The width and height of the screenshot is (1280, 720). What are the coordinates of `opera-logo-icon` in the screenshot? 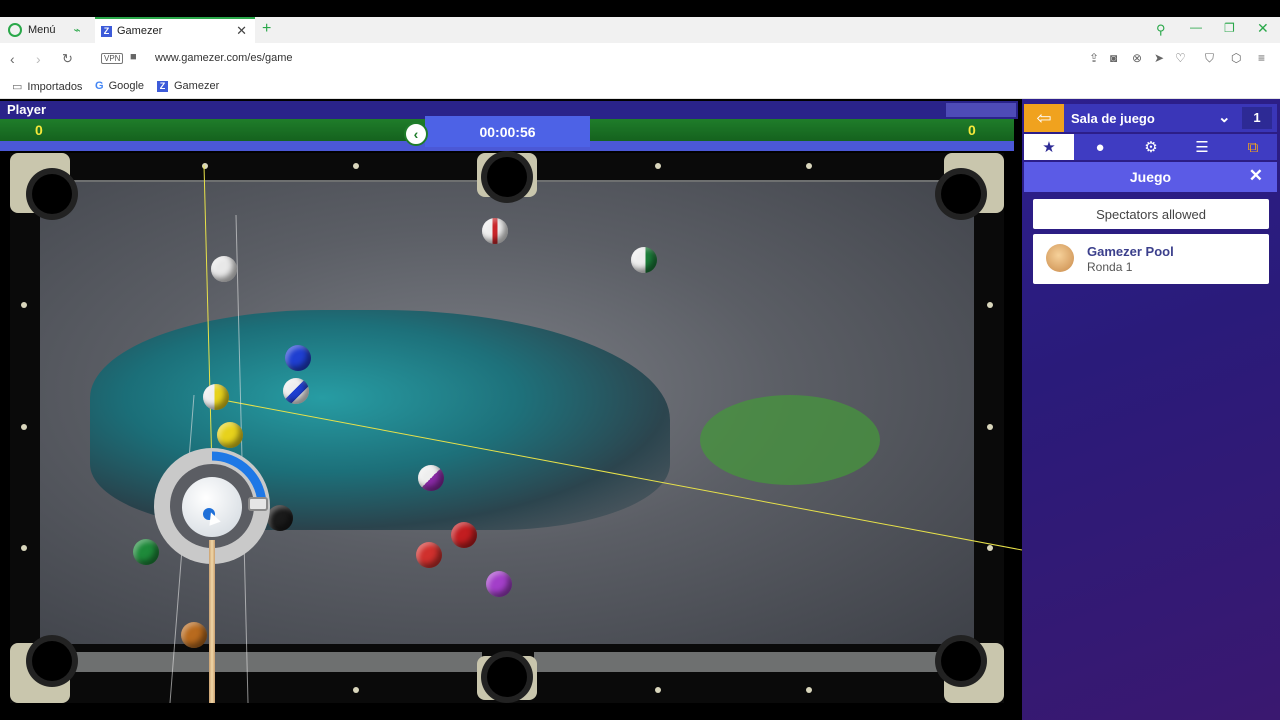 It's located at (15, 30).